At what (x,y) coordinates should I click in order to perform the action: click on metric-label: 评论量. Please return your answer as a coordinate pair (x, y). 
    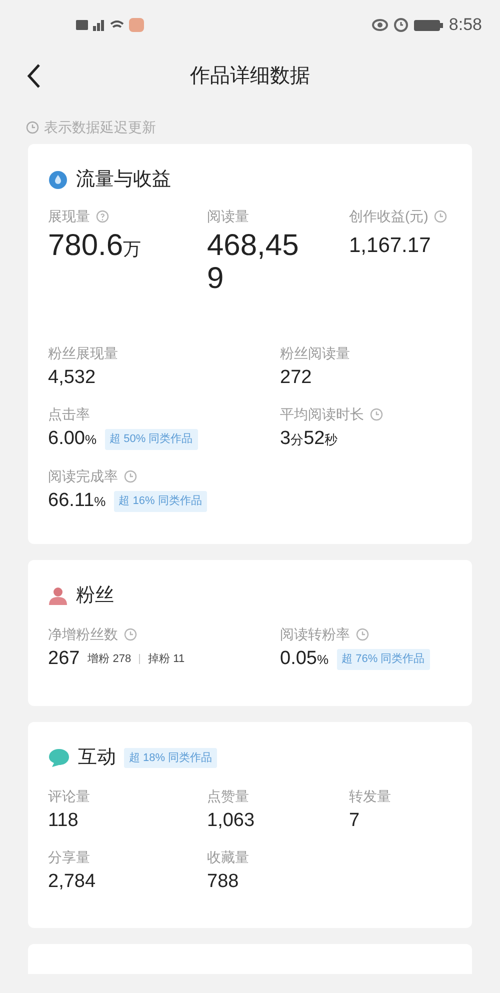
    Looking at the image, I should click on (69, 796).